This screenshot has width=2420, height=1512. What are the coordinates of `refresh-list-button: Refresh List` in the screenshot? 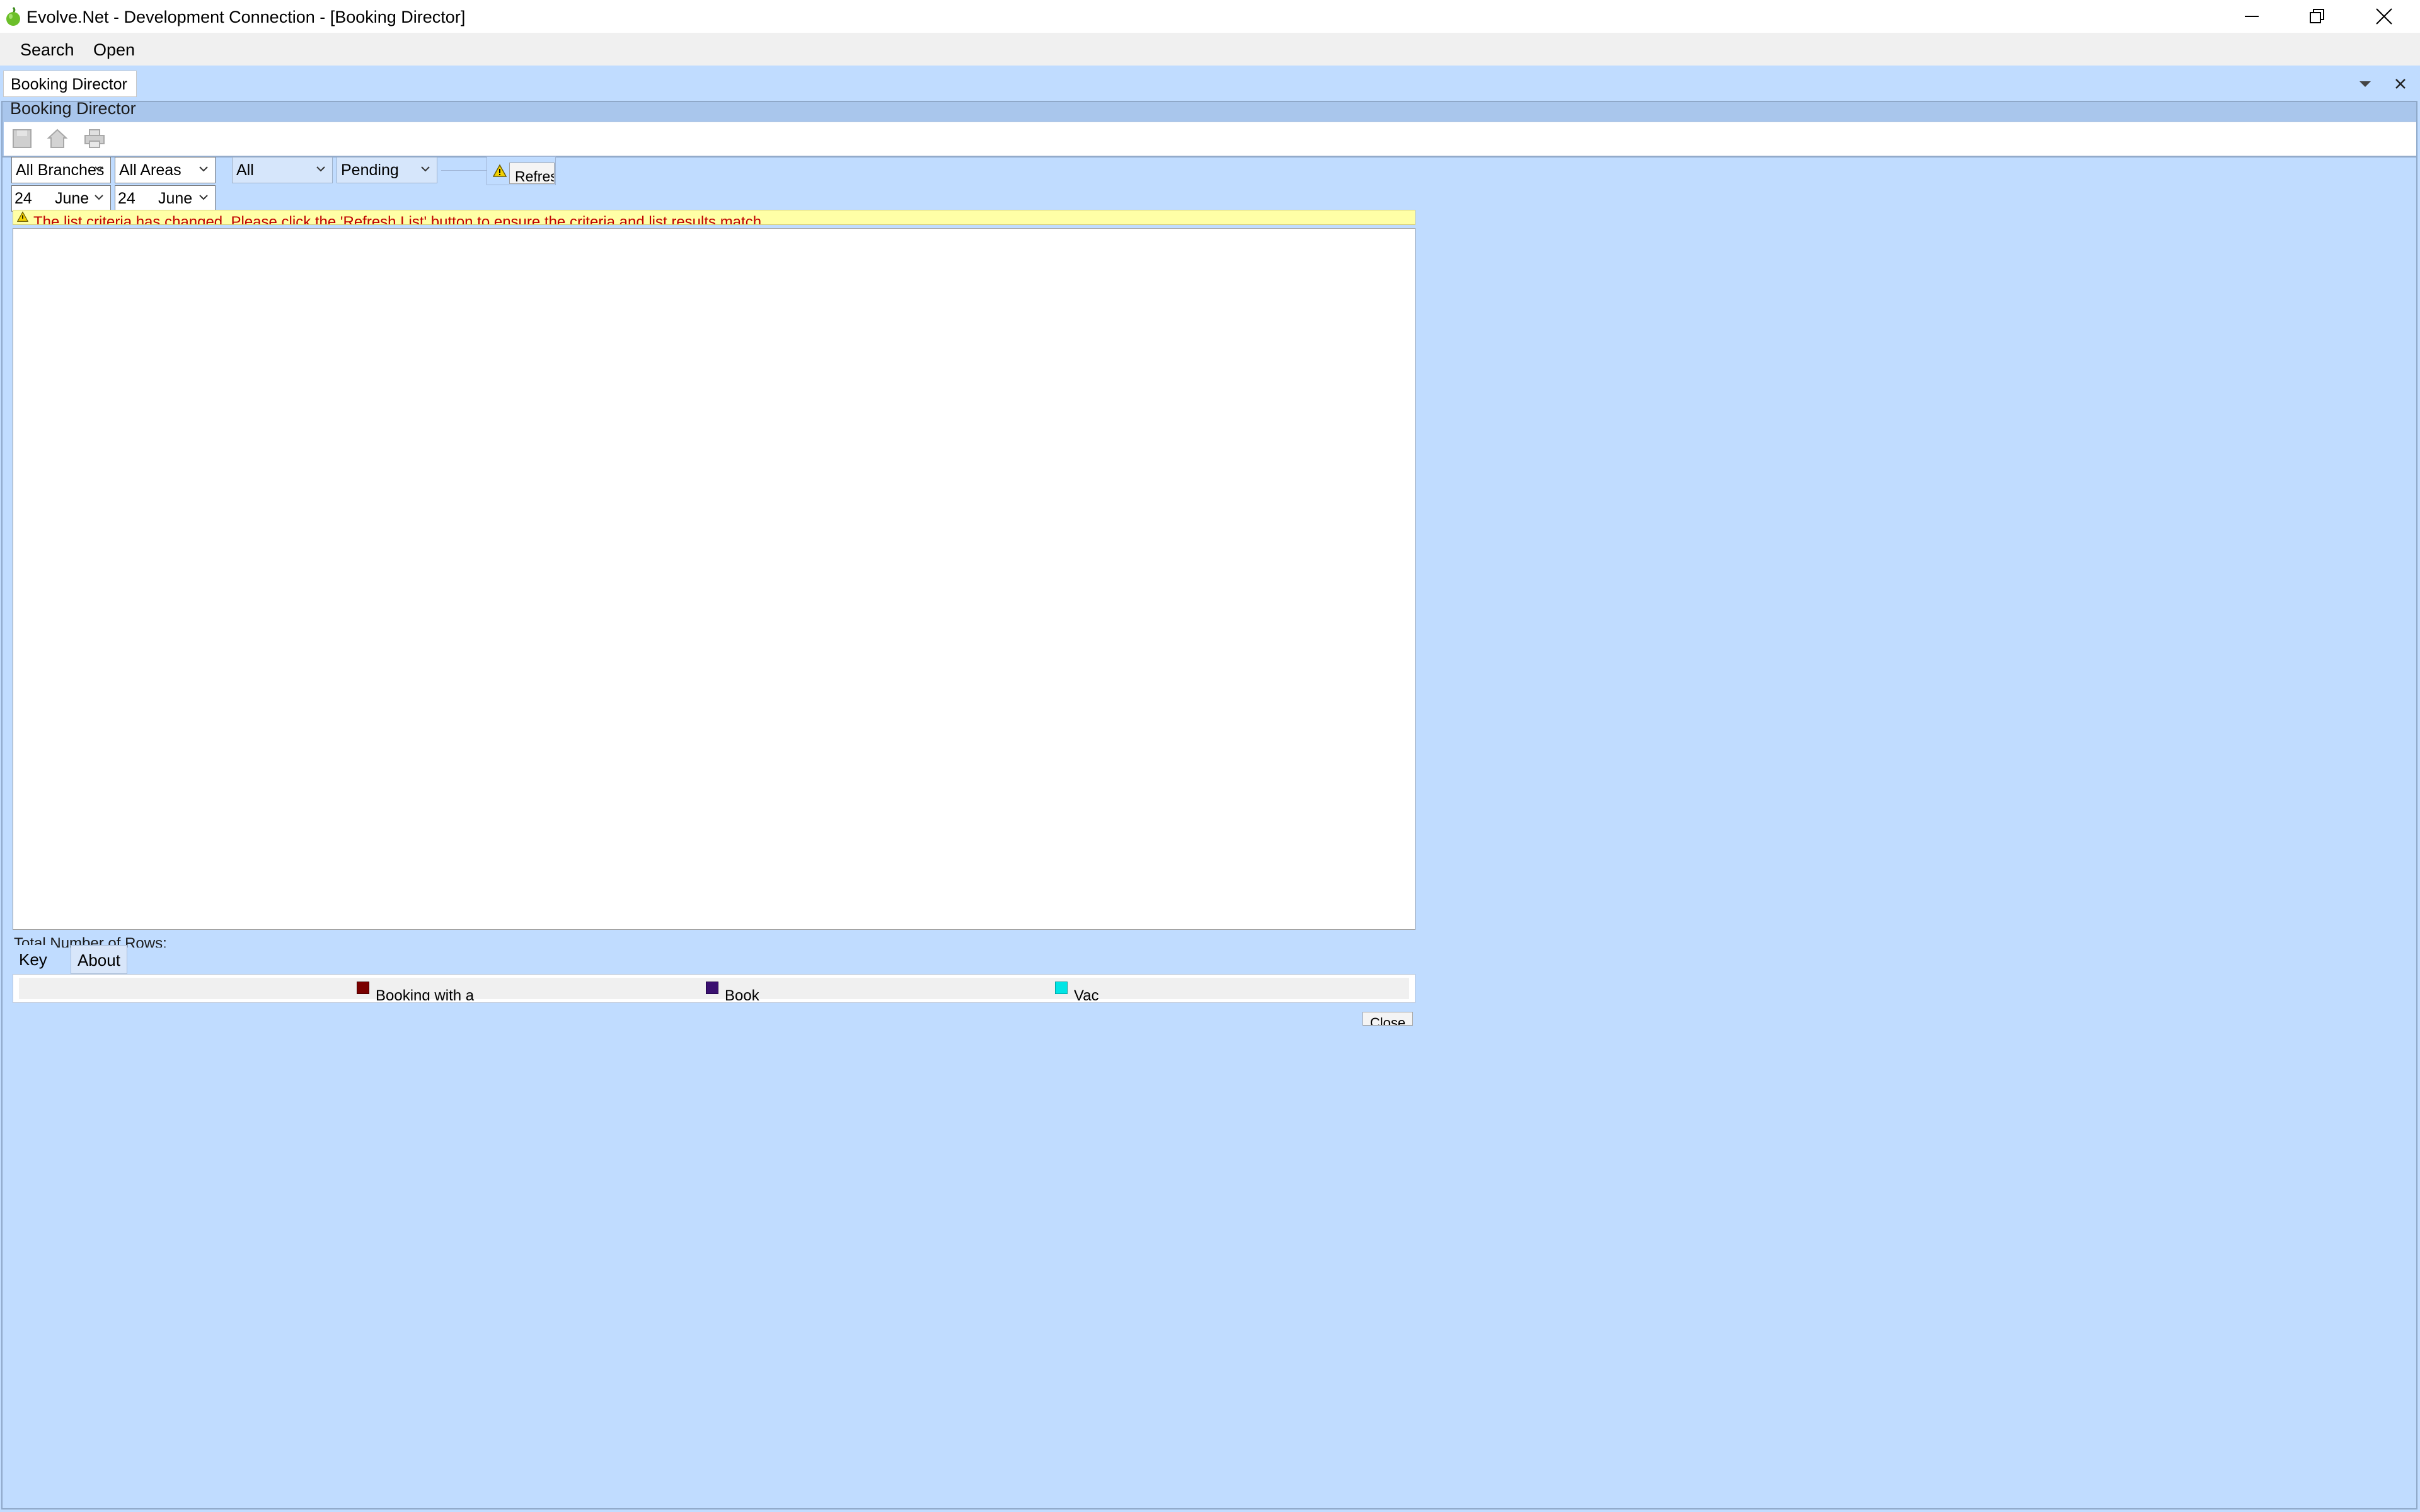 It's located at (532, 173).